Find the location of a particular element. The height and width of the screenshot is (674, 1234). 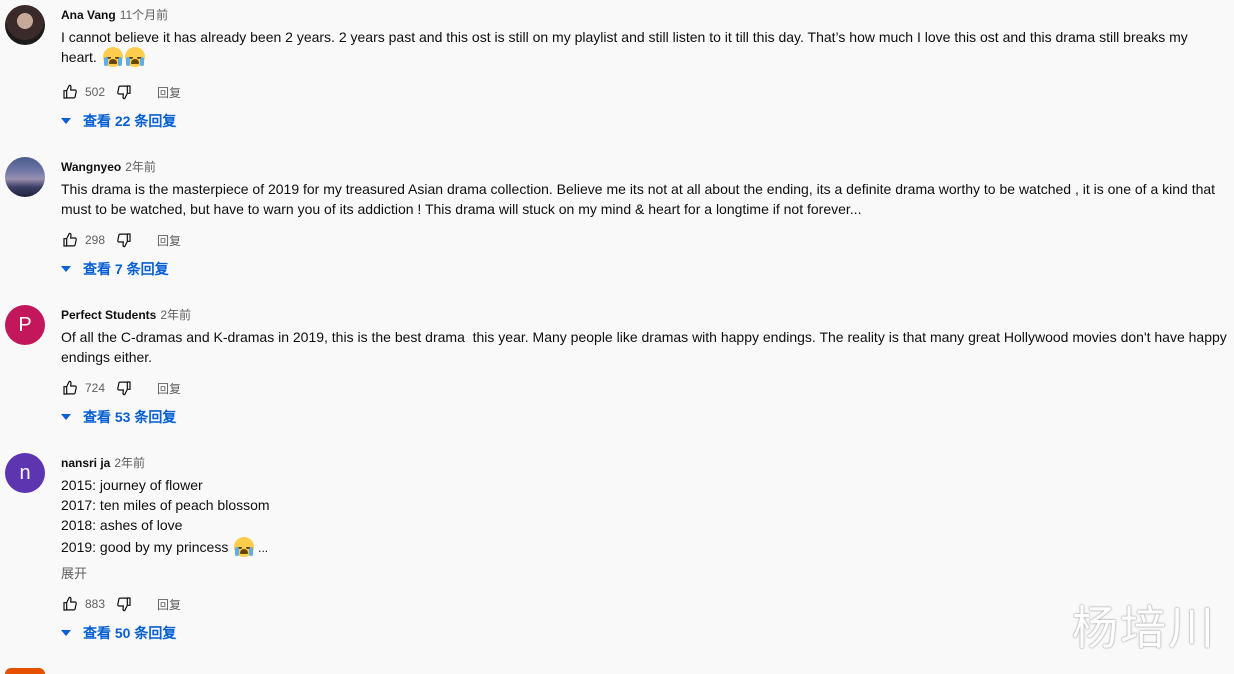

comment-header: Perfect Students 2年前 is located at coordinates (126, 315).